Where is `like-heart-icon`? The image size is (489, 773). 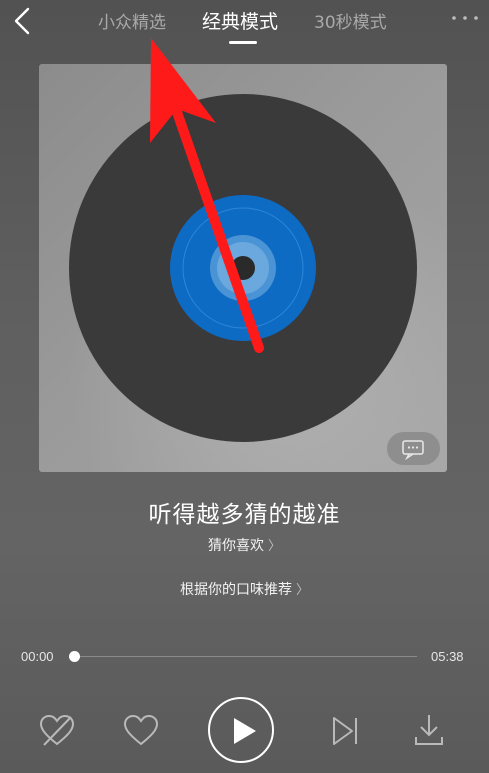
like-heart-icon is located at coordinates (141, 731).